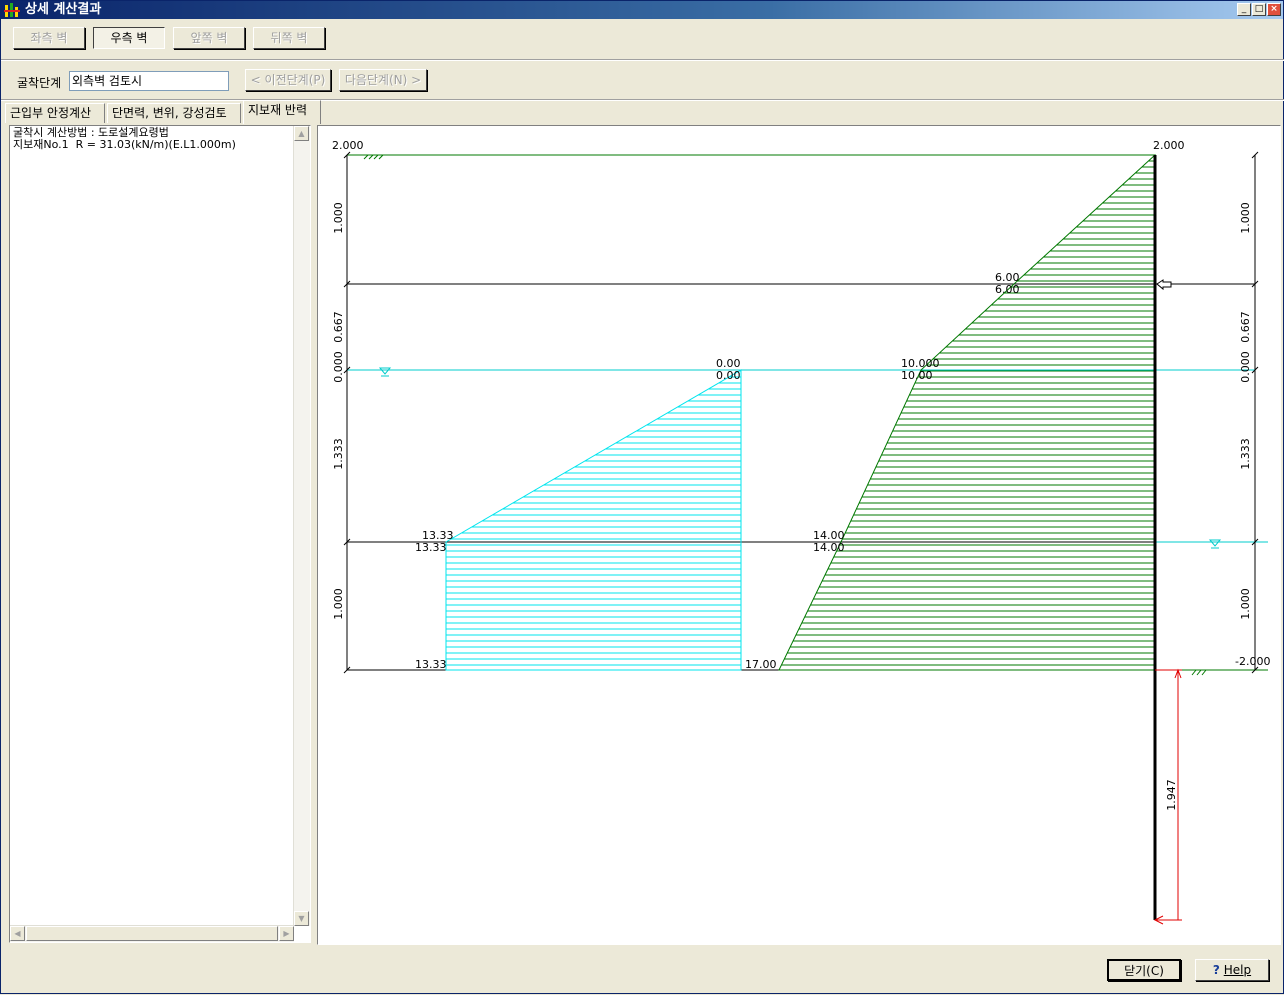 This screenshot has height=995, width=1284. What do you see at coordinates (1007, 289) in the screenshot?
I see `earth-pressure-label: 6.00` at bounding box center [1007, 289].